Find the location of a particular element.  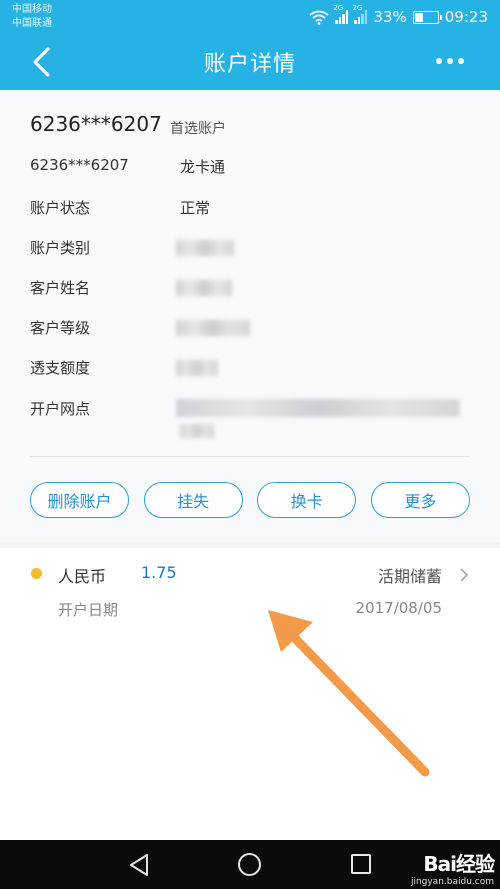

blurred-level-value is located at coordinates (213, 328).